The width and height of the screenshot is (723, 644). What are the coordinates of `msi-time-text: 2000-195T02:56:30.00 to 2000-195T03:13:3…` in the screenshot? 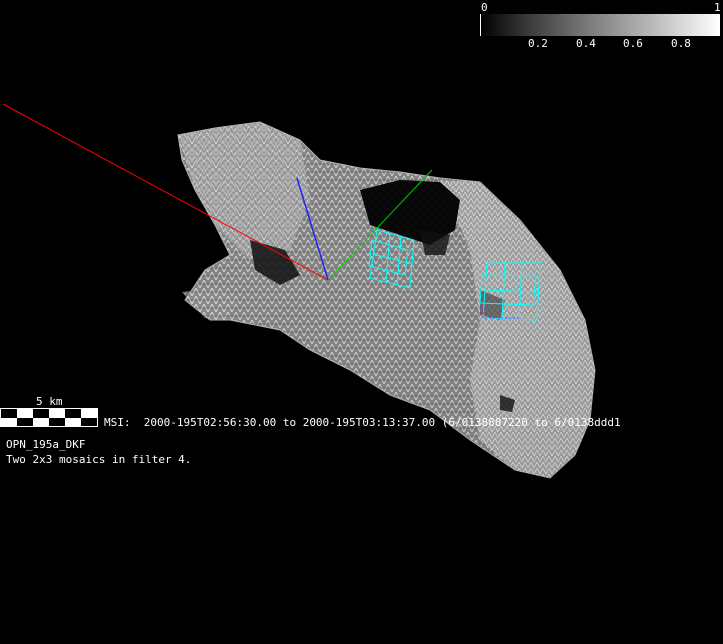 It's located at (382, 422).